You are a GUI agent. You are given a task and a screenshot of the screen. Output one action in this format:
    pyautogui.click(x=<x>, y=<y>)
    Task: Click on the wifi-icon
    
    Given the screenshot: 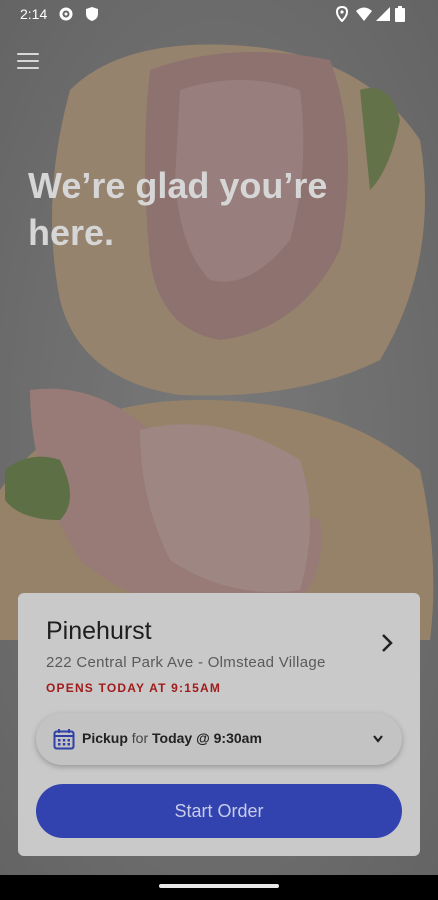 What is the action you would take?
    pyautogui.click(x=364, y=14)
    